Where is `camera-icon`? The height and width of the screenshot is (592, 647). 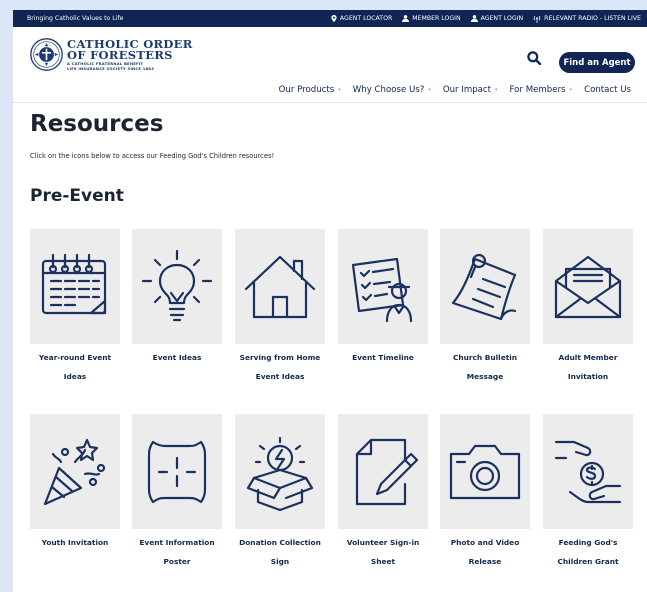 camera-icon is located at coordinates (485, 471).